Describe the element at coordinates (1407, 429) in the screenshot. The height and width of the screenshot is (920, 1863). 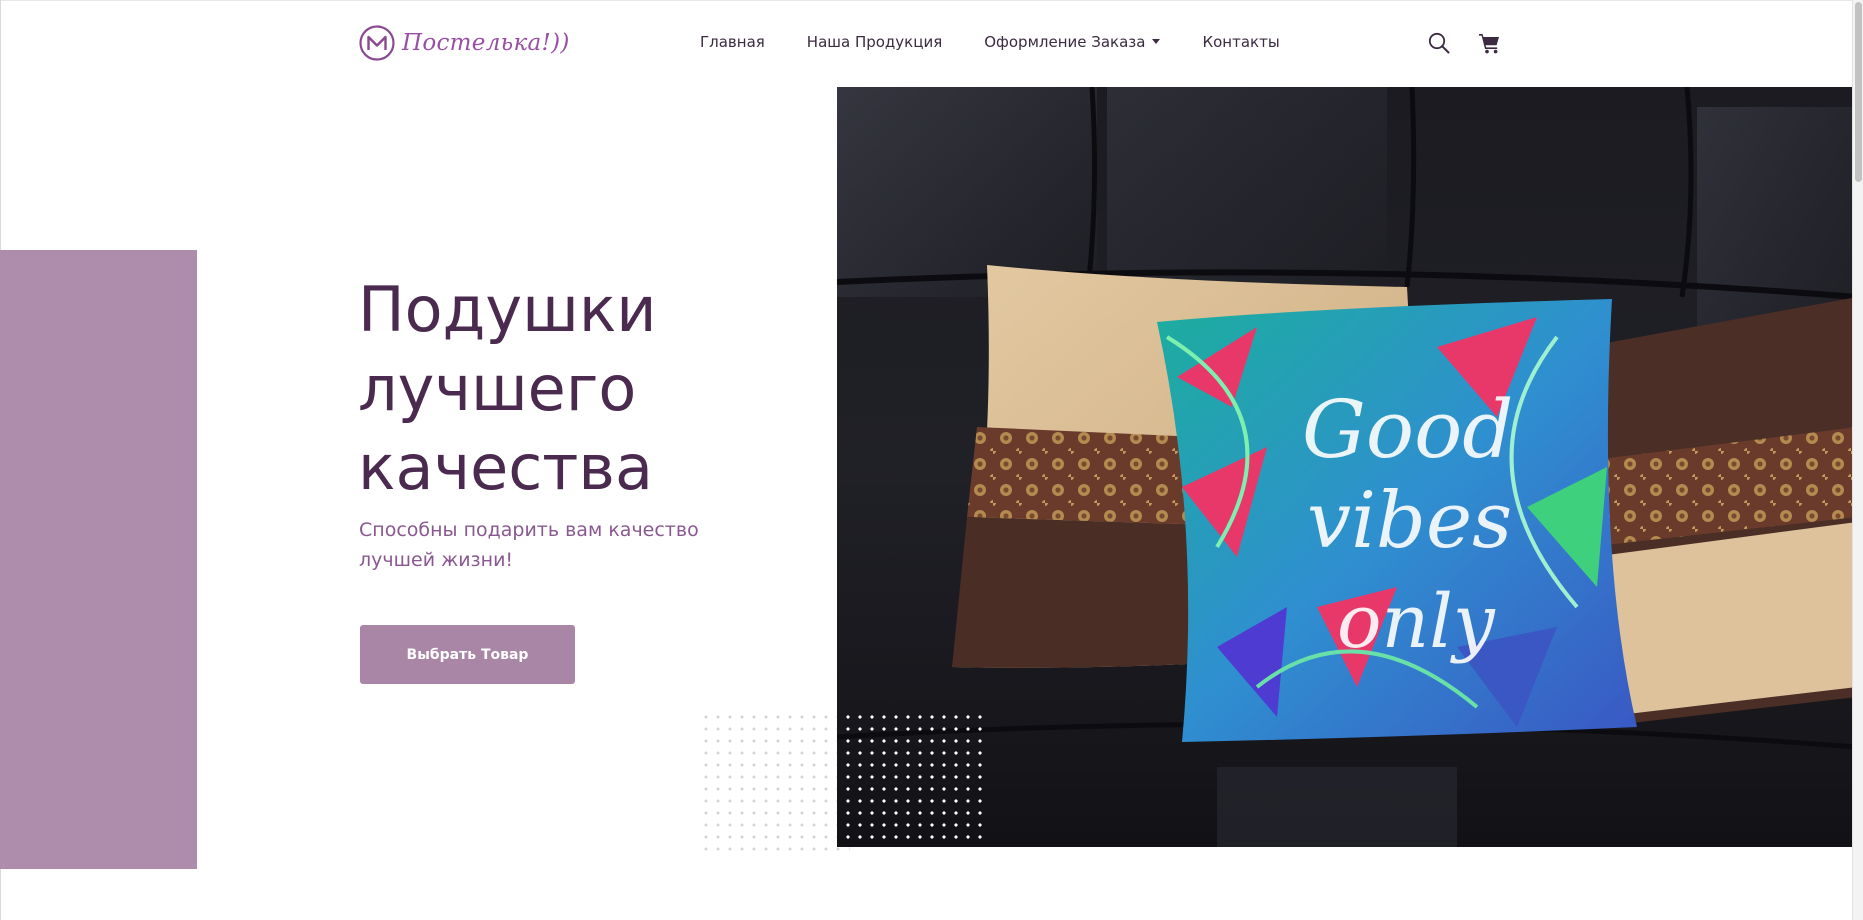
I see `svg-text: Good` at that location.